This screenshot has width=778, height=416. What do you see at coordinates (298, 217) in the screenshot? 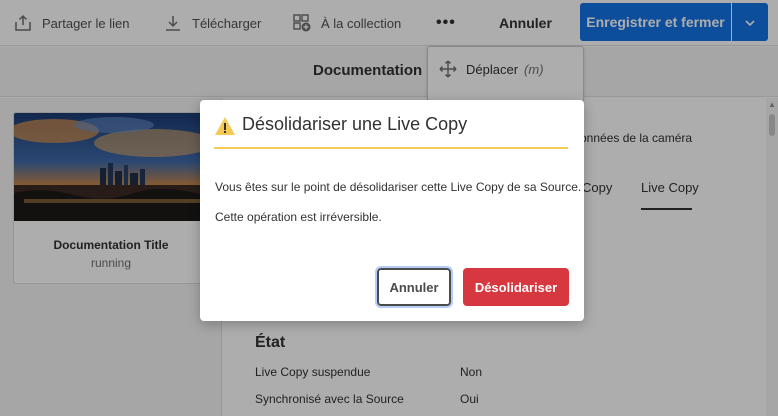
I see `dialog-warning-message: Cette opération est irréversible.` at bounding box center [298, 217].